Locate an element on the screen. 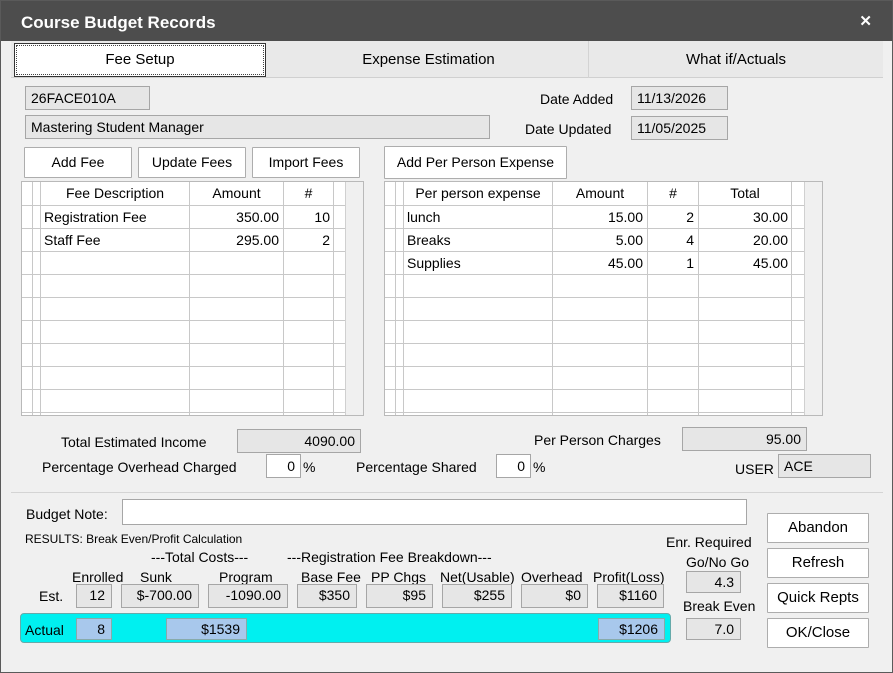 Image resolution: width=893 pixels, height=673 pixels. expense-grid-scrollbar is located at coordinates (813, 298).